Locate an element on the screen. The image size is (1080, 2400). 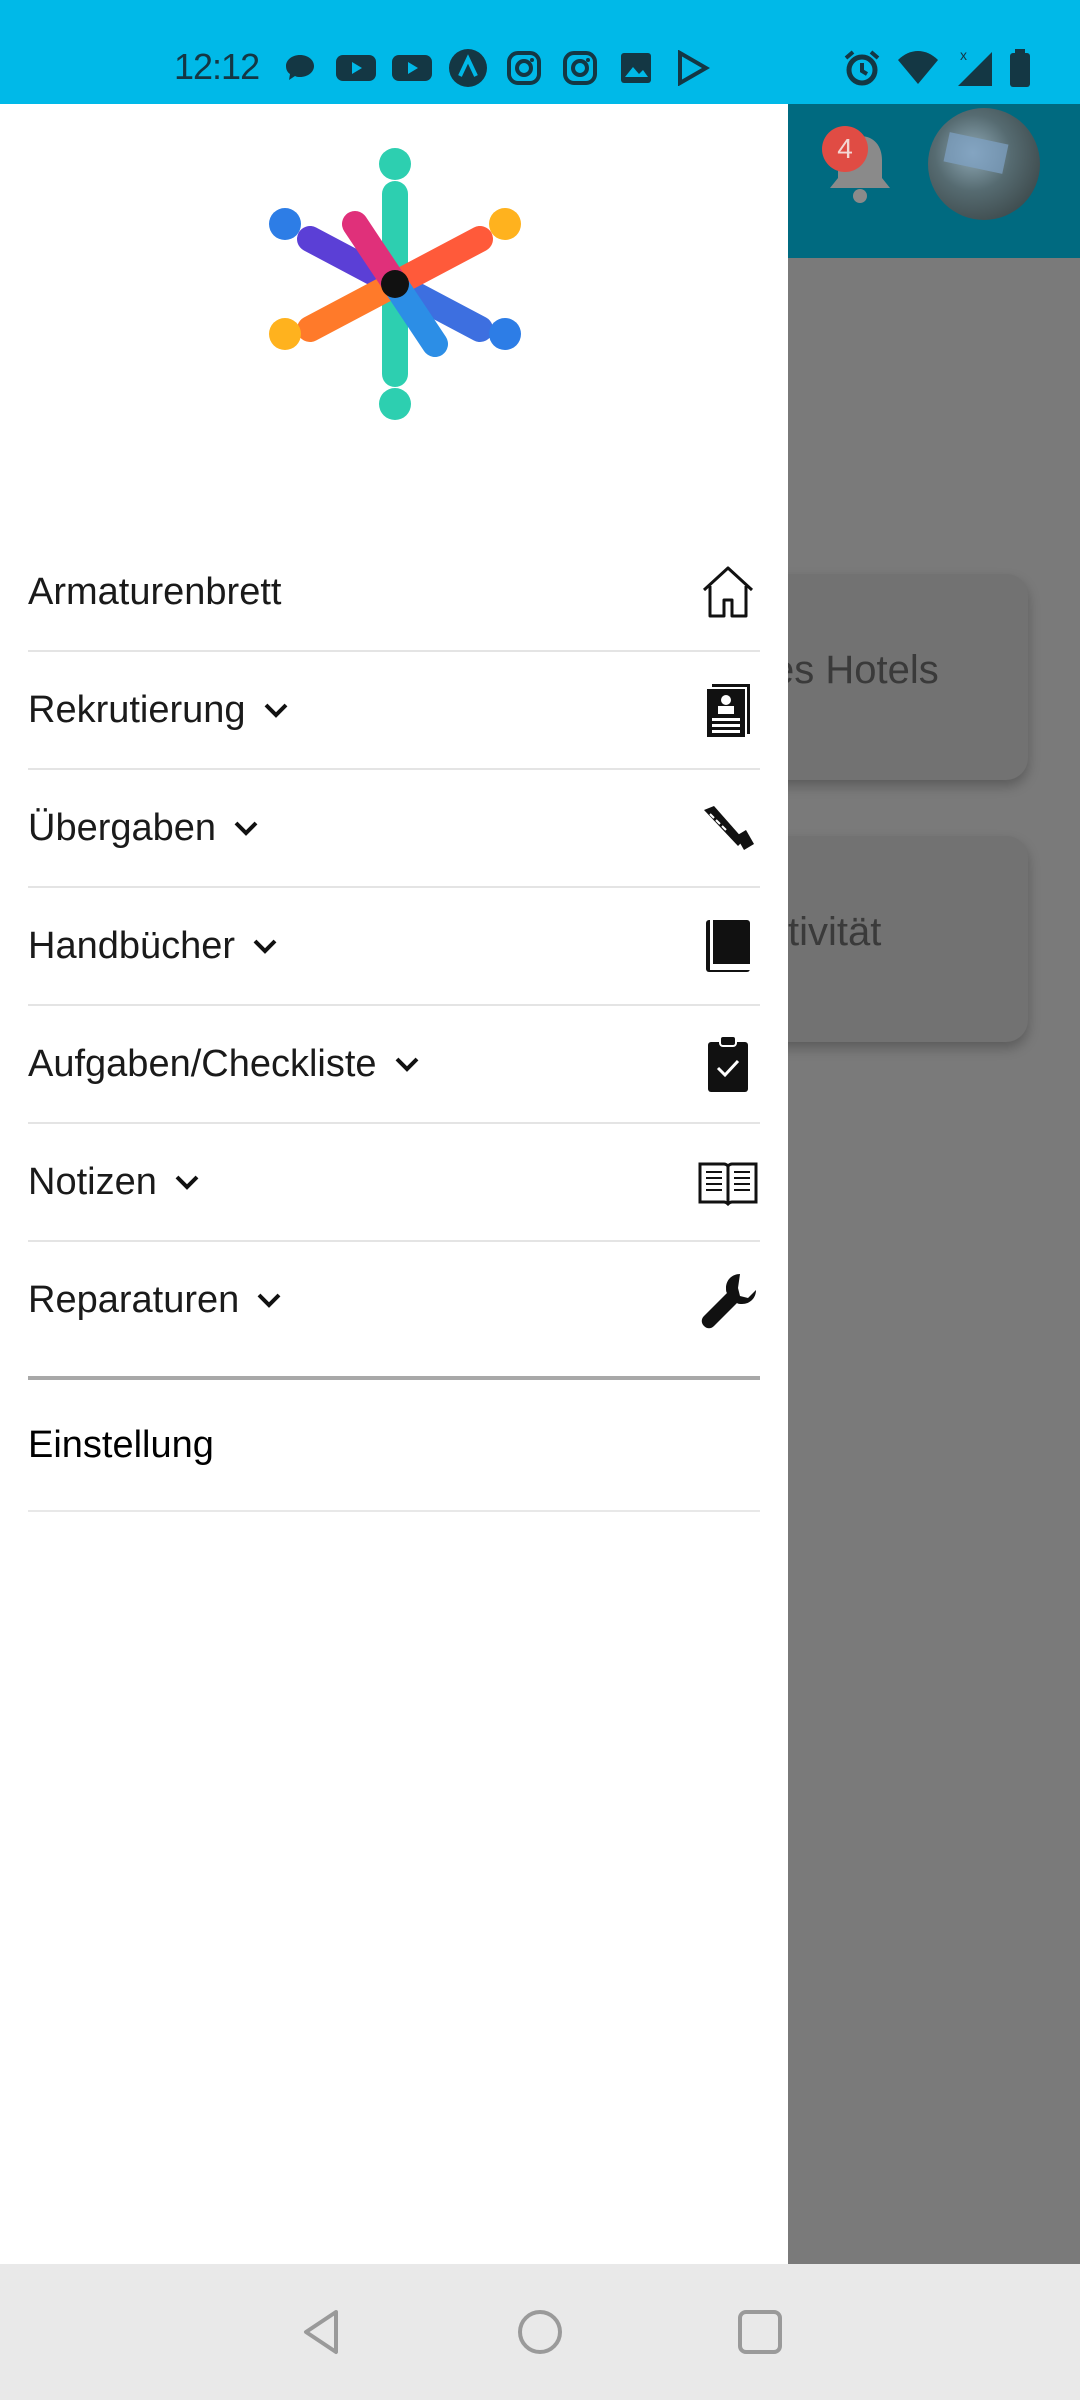
menu-item-label: Handbücher is located at coordinates (132, 945).